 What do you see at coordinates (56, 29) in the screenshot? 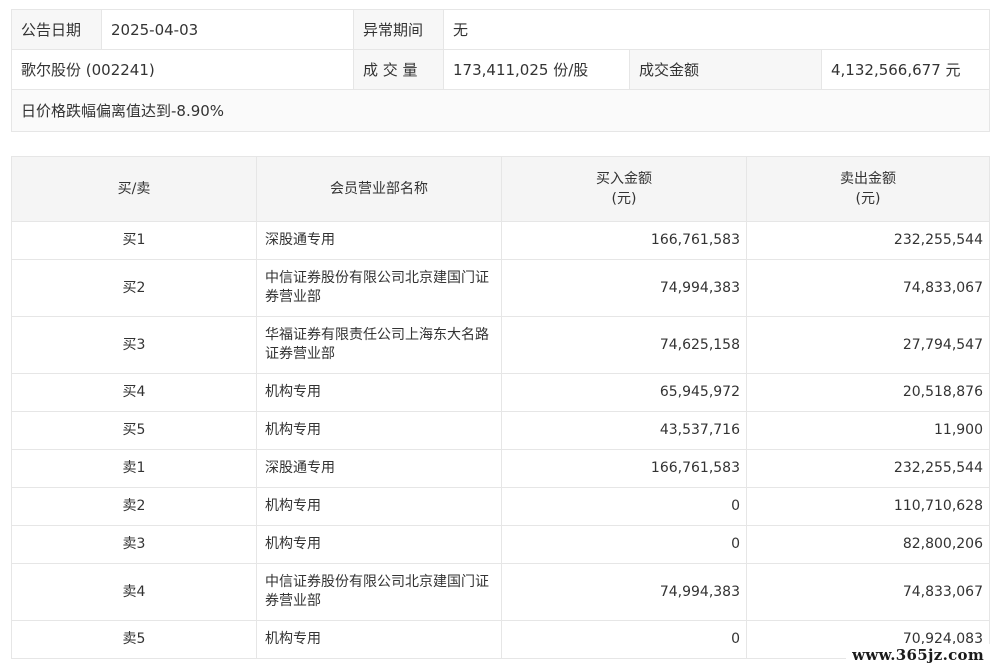
I see `announce-date-label: 公告日期` at bounding box center [56, 29].